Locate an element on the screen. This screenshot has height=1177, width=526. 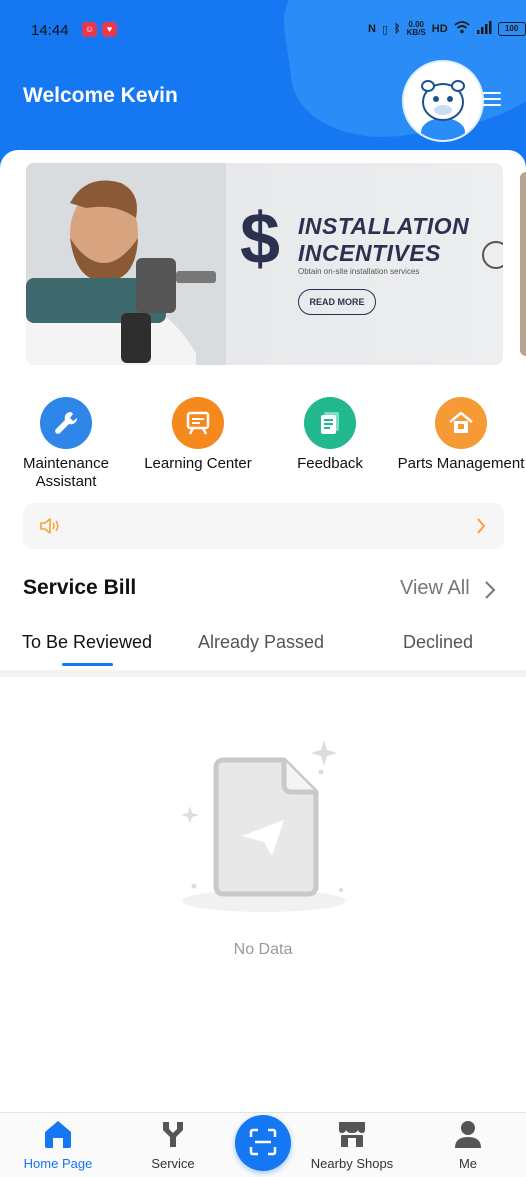
tab-to-be-reviewed: To Be Reviewed is located at coordinates (87, 642).